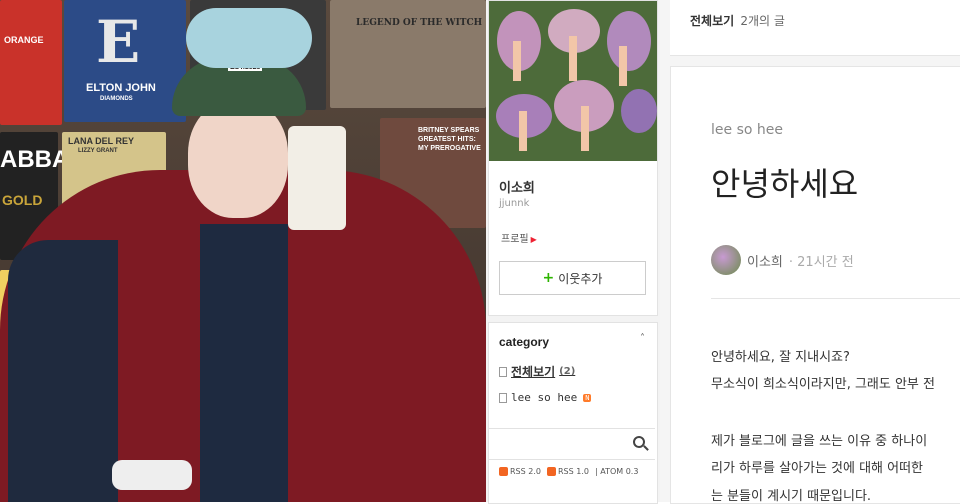 The image size is (960, 504). Describe the element at coordinates (98, 151) in the screenshot. I see `record-lana-sub: LIZZY GRANT` at that location.